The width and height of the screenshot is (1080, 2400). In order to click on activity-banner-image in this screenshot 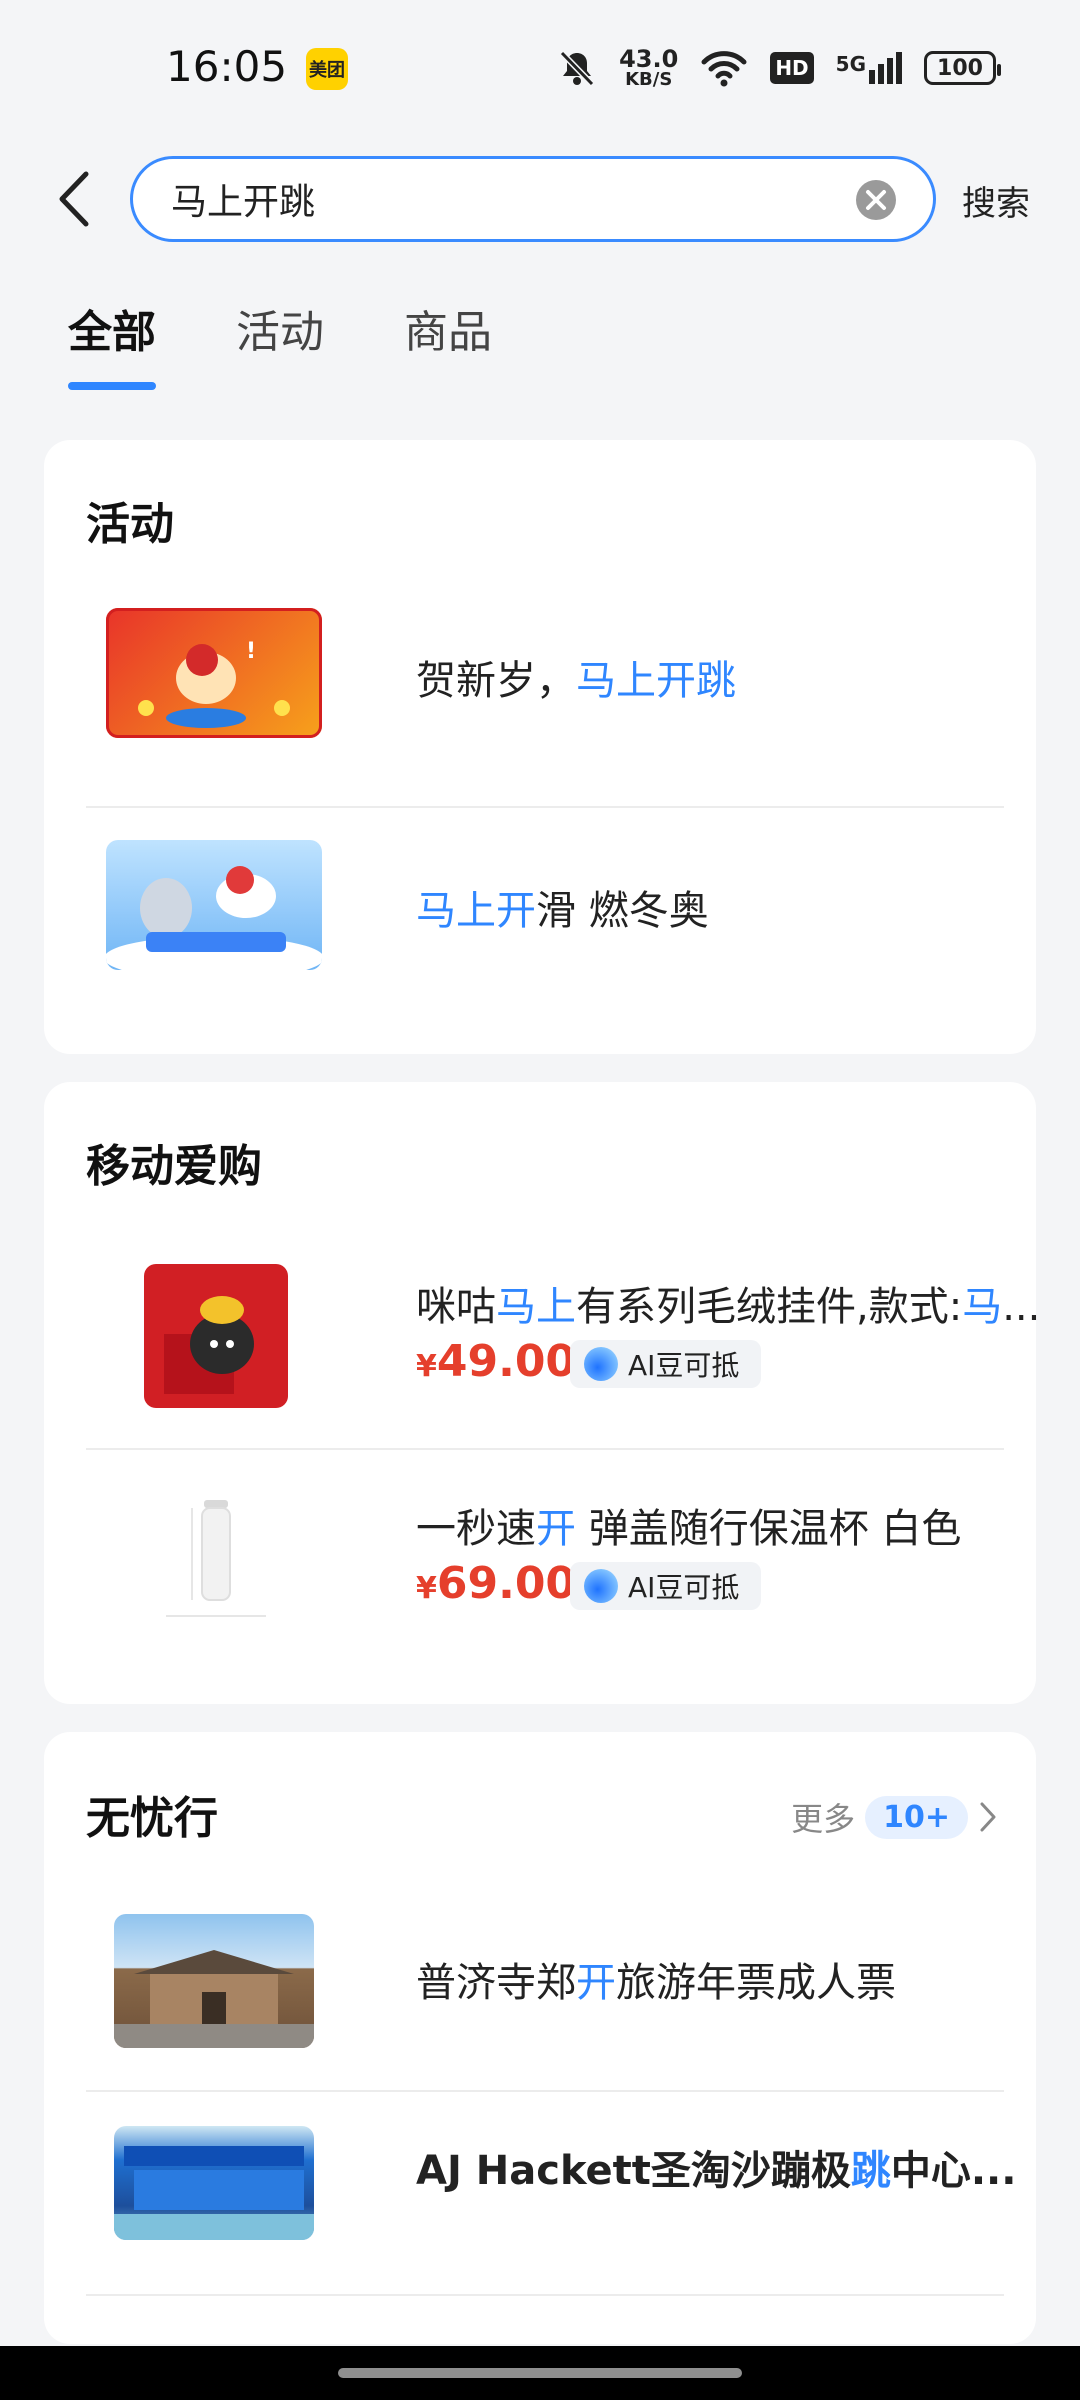, I will do `click(214, 905)`.